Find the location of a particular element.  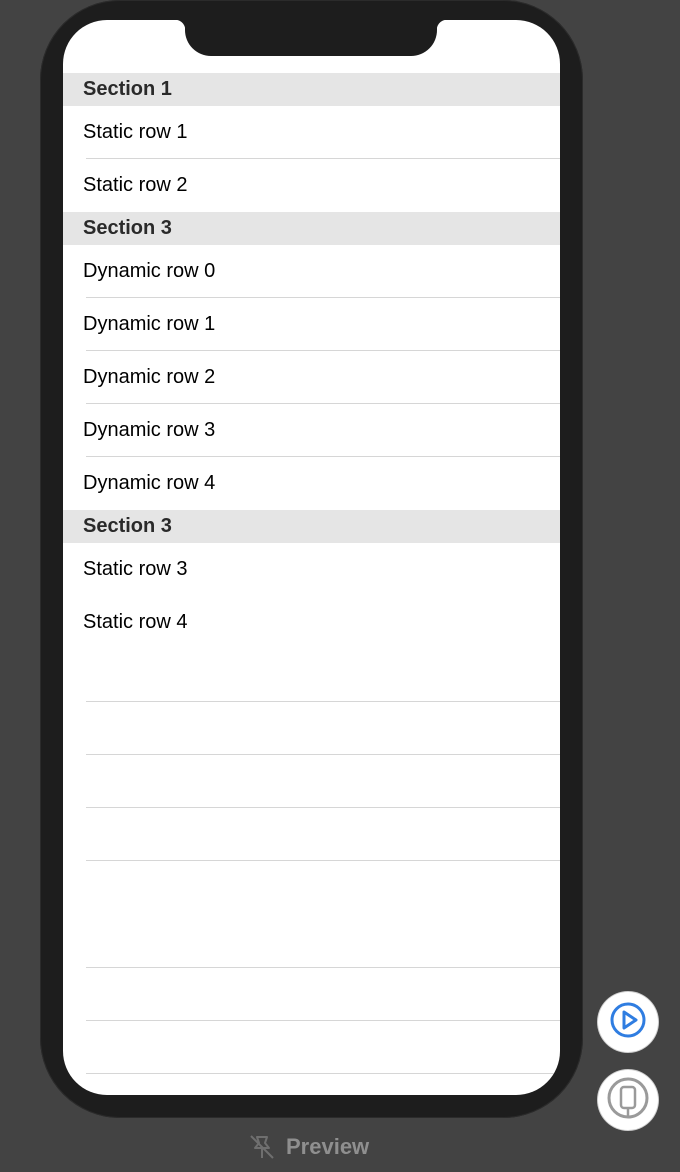

play-icon is located at coordinates (628, 1022).